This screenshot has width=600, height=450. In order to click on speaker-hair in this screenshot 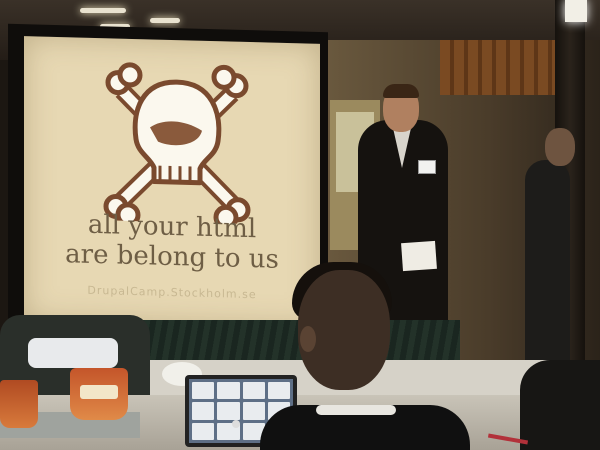, I will do `click(401, 91)`.